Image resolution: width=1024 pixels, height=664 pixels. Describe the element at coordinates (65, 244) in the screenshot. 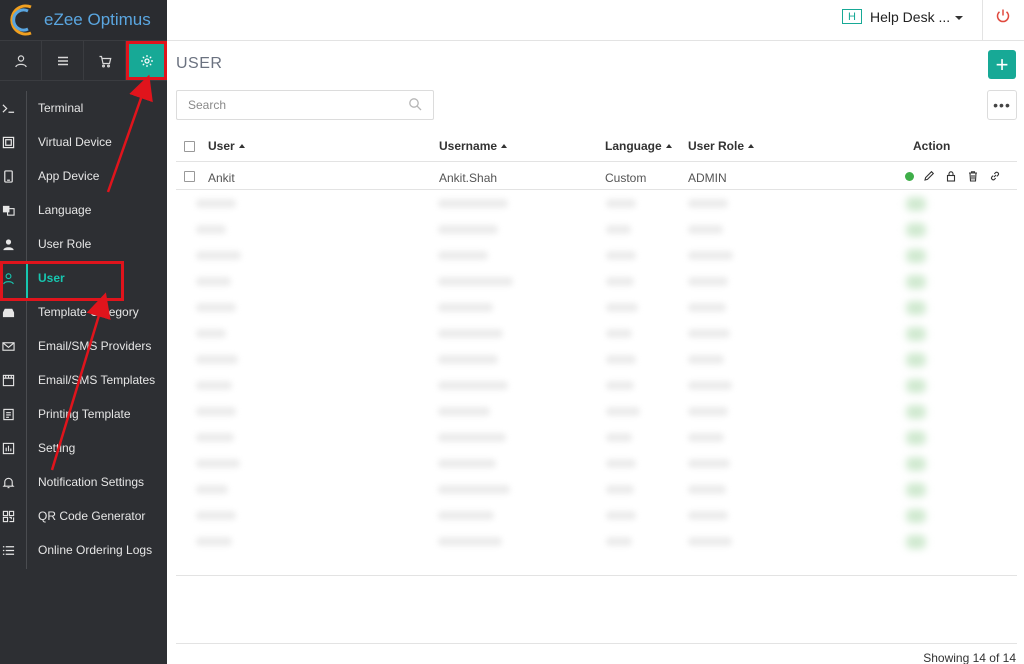

I see `sidebar-item-label: User Role` at that location.